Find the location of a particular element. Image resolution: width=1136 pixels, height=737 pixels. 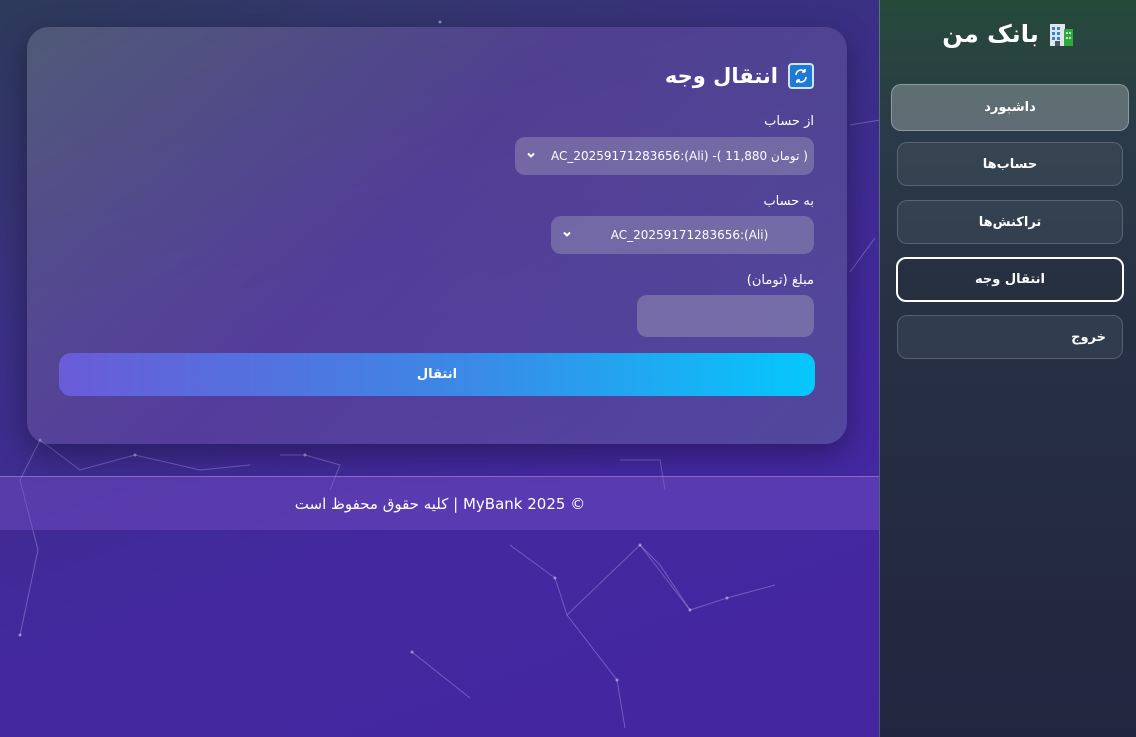

bank-building-icon is located at coordinates (1061, 34).